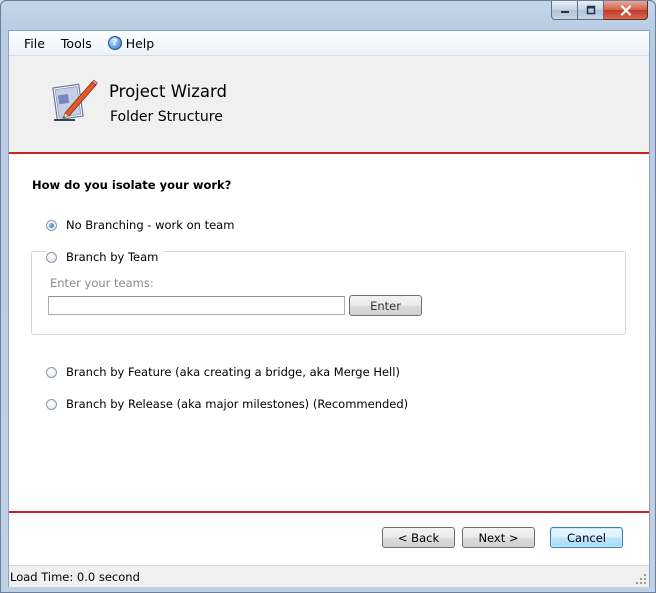  I want to click on help-icon: ?, so click(114, 43).